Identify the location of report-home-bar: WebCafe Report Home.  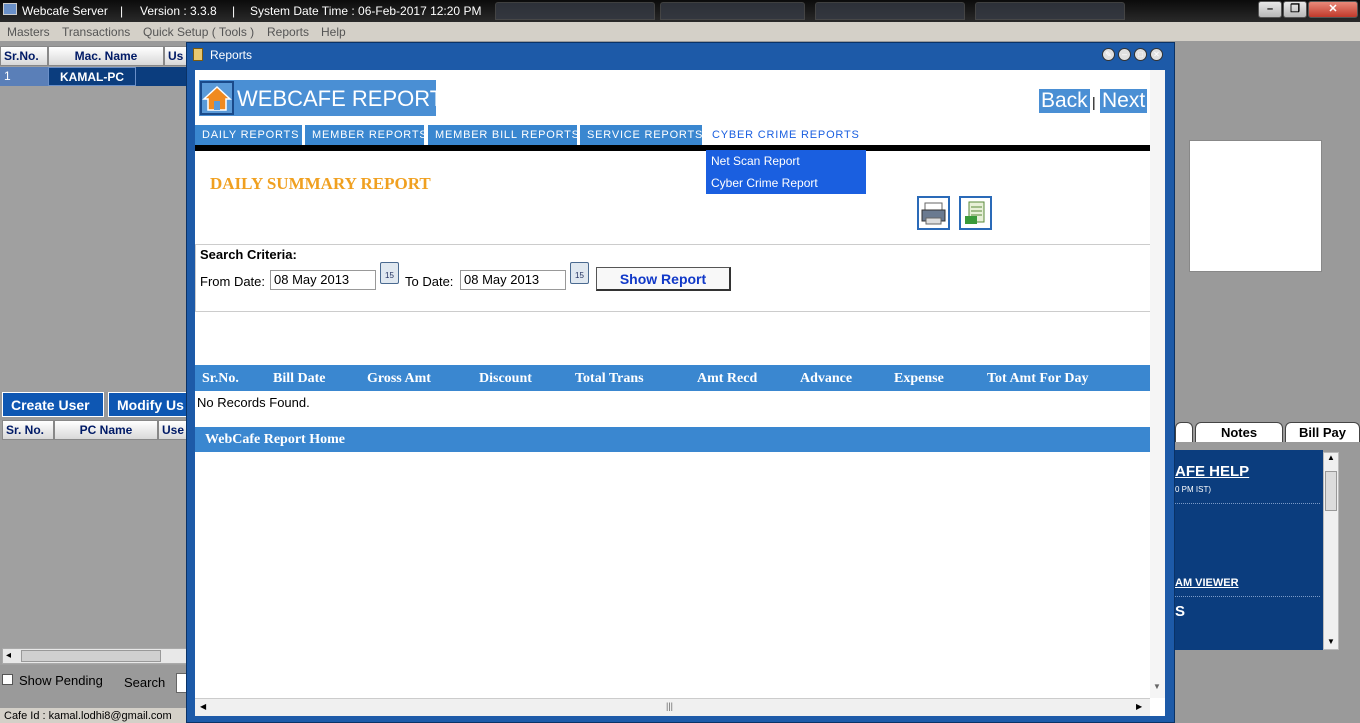
(672, 439).